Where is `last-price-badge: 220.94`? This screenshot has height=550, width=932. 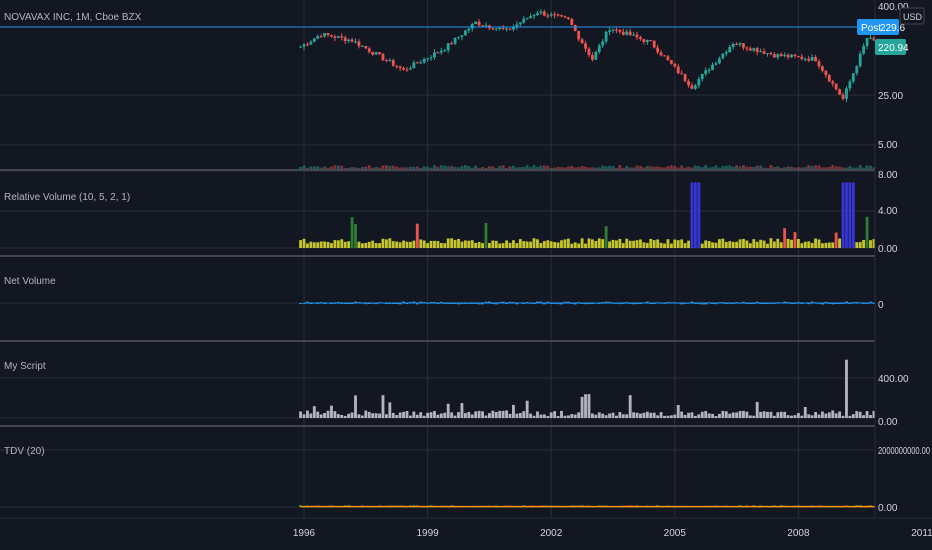
last-price-badge: 220.94 is located at coordinates (892, 47).